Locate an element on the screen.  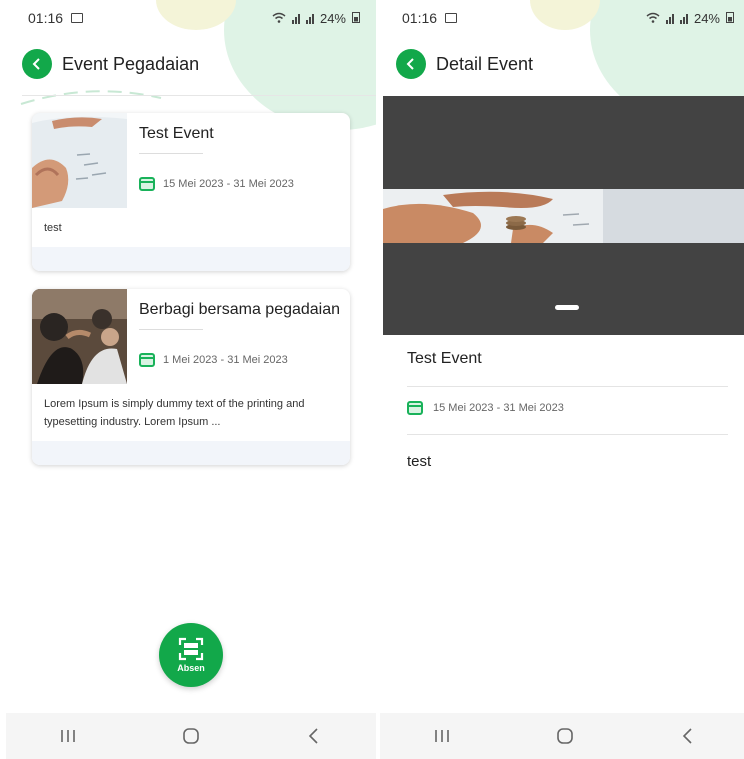
page-title: Event Pegadaian is located at coordinates (131, 63).